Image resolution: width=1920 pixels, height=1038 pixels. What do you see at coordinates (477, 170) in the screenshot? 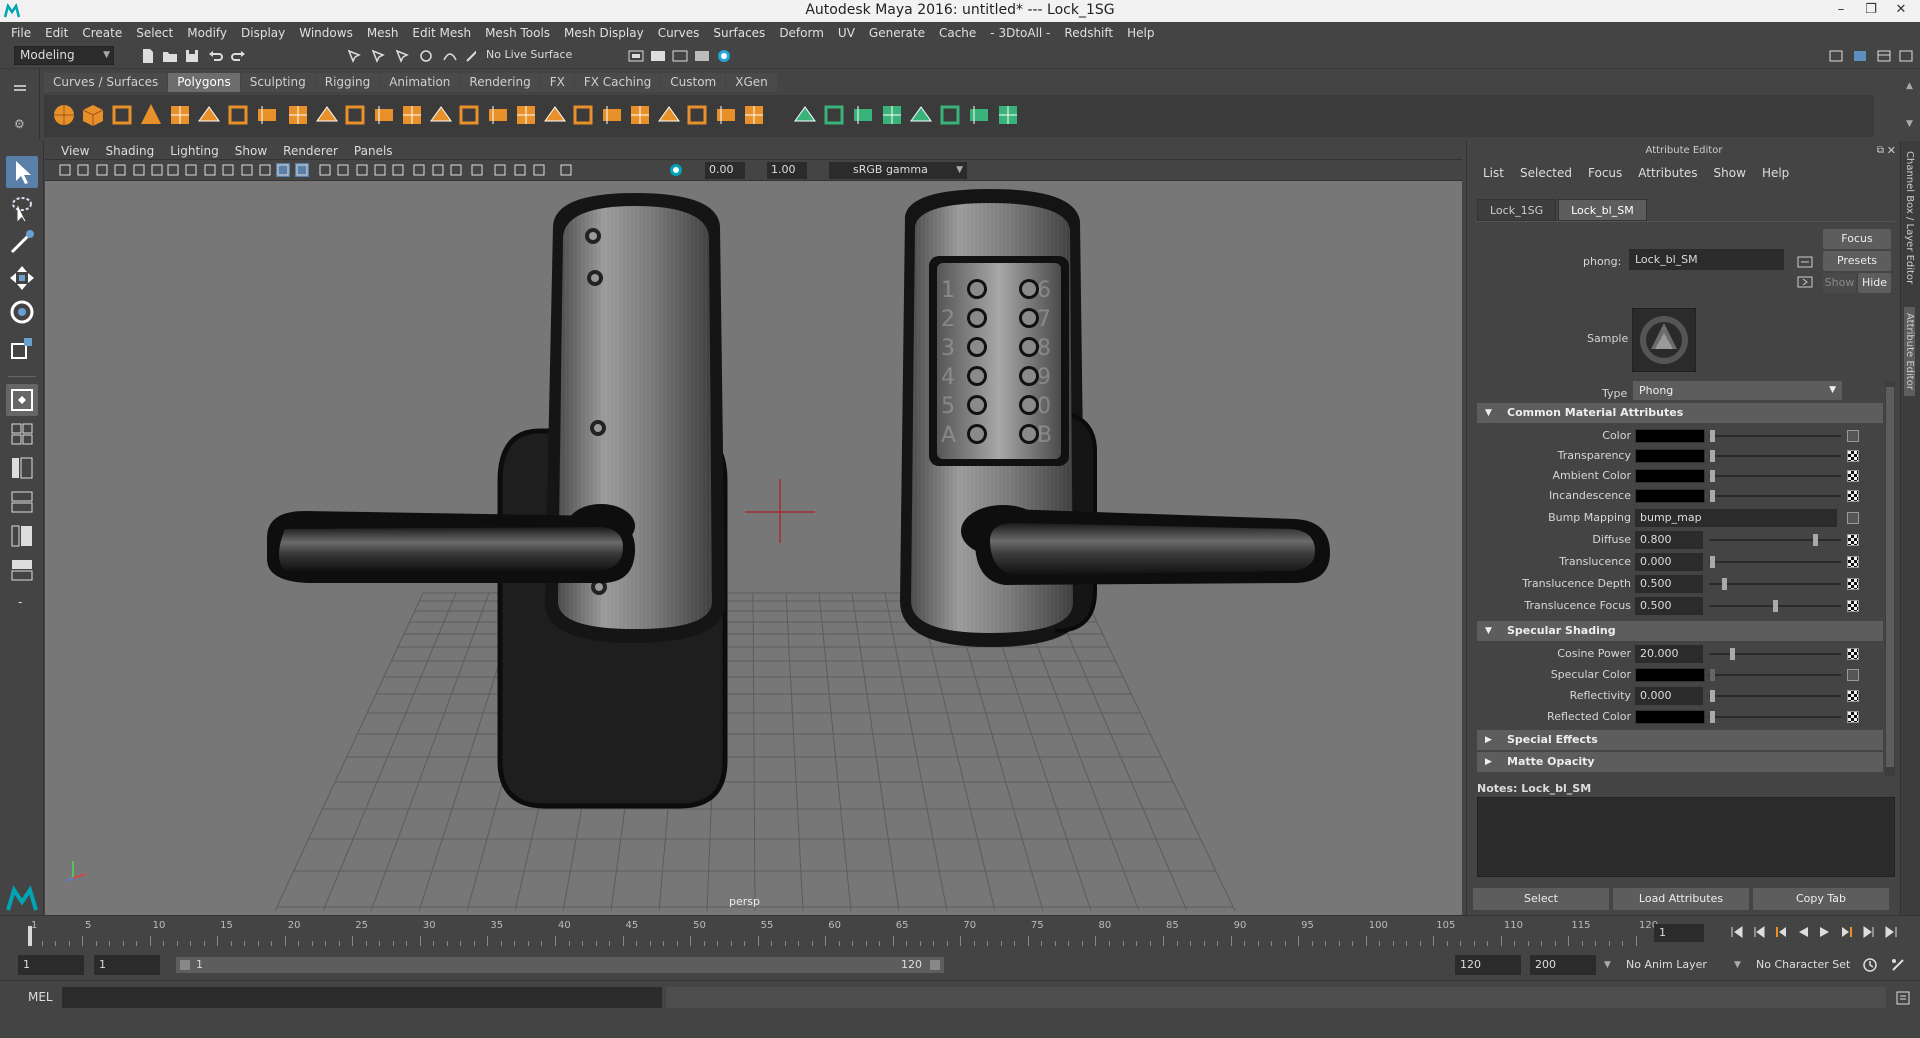
I see `xray-icon` at bounding box center [477, 170].